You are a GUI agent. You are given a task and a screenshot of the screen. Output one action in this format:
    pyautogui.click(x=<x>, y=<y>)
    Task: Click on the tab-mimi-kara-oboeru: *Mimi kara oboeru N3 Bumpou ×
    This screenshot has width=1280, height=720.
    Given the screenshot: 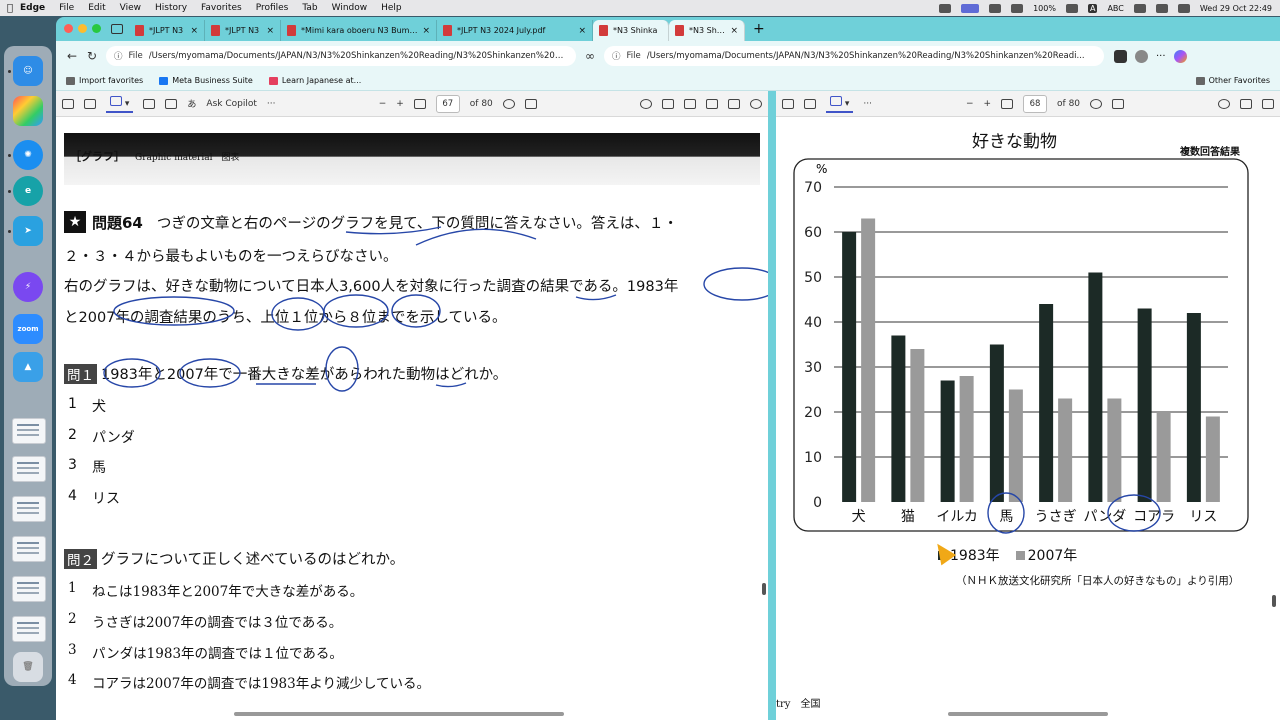 What is the action you would take?
    pyautogui.click(x=359, y=30)
    